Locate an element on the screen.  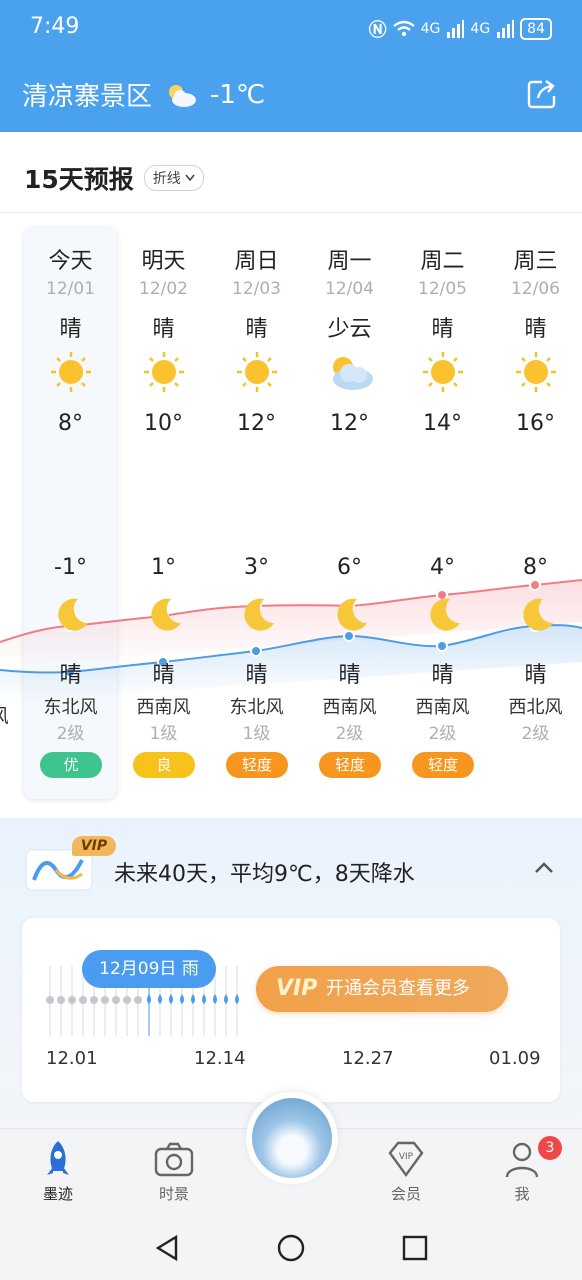
wifi-icon is located at coordinates (403, 28).